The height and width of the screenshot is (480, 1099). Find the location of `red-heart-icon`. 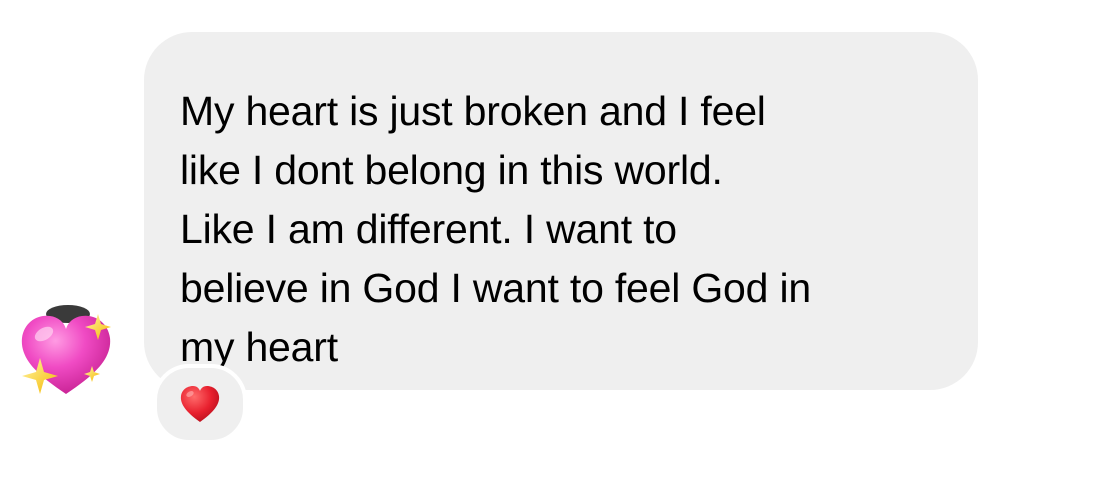

red-heart-icon is located at coordinates (200, 404).